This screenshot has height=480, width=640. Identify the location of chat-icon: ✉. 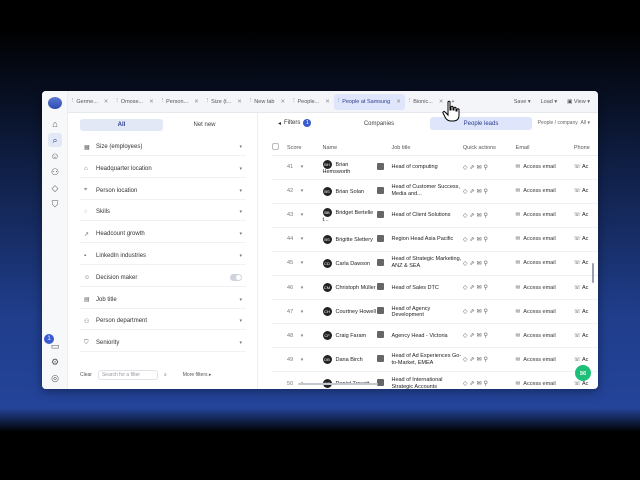
(583, 373).